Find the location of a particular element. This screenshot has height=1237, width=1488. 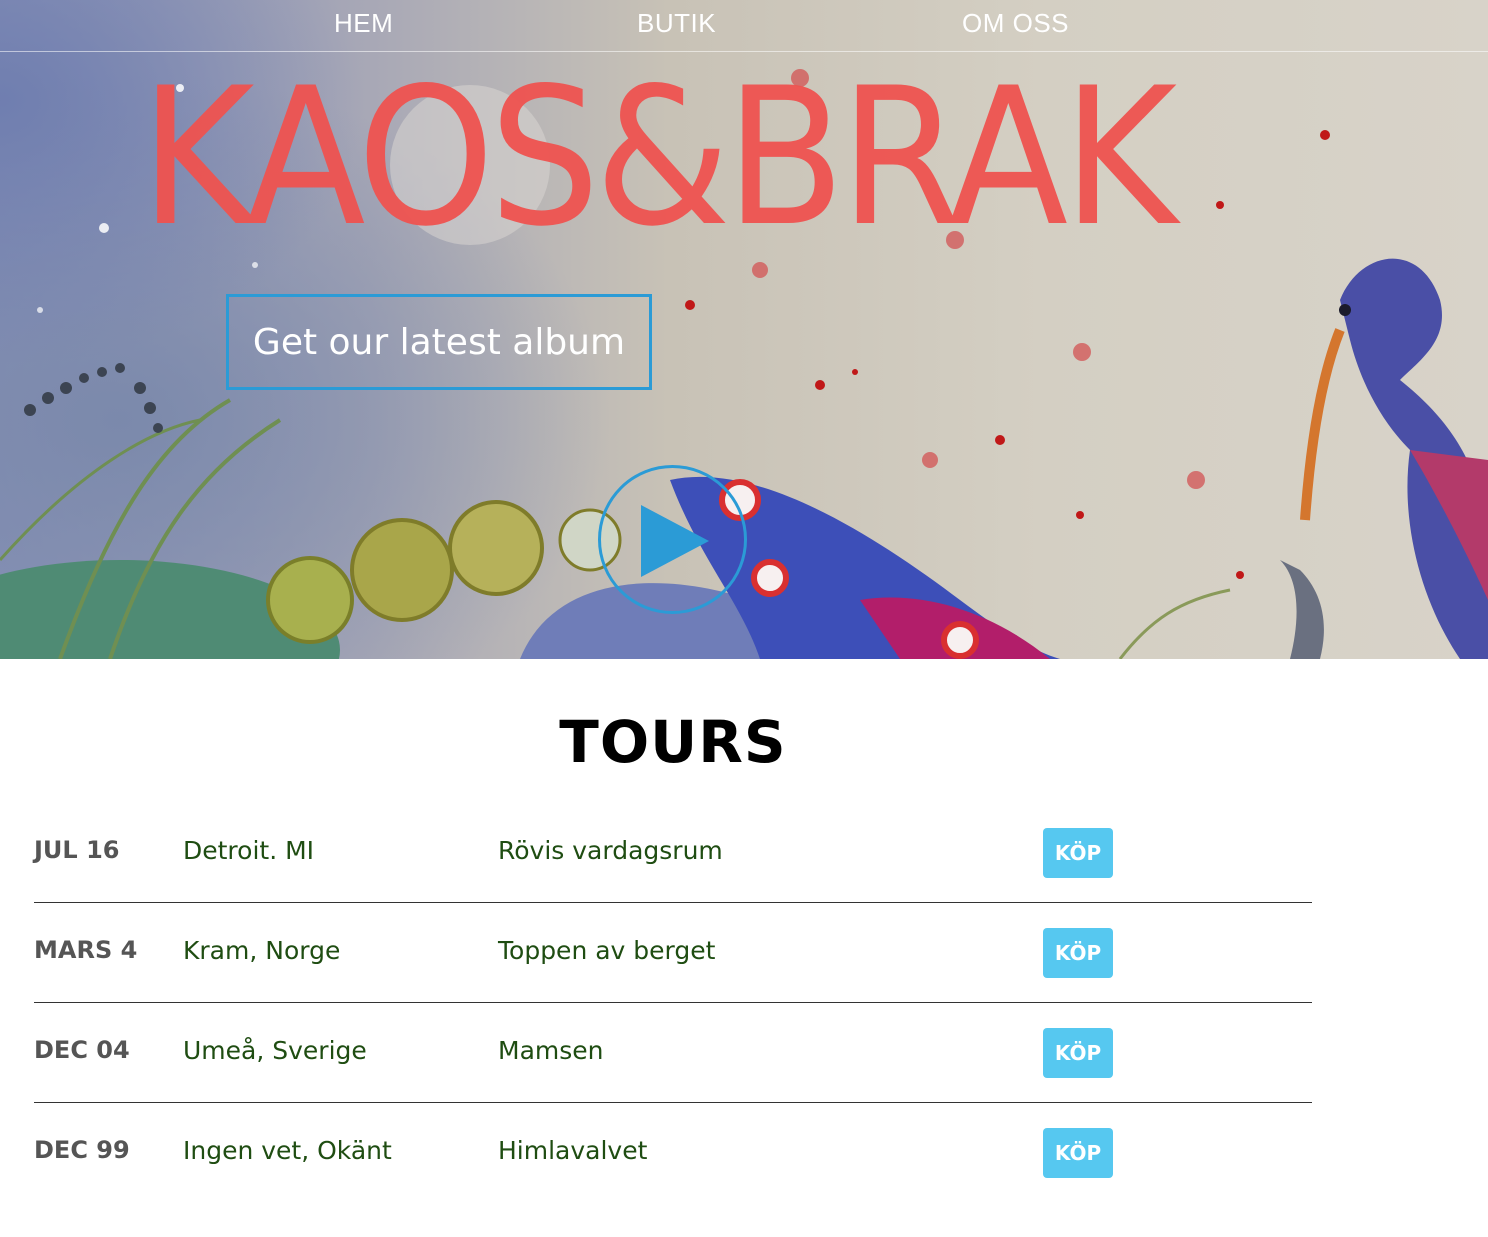

tour-row: JUL 16 Detroit. MI Rövis vardagsrum KÖP is located at coordinates (673, 853).